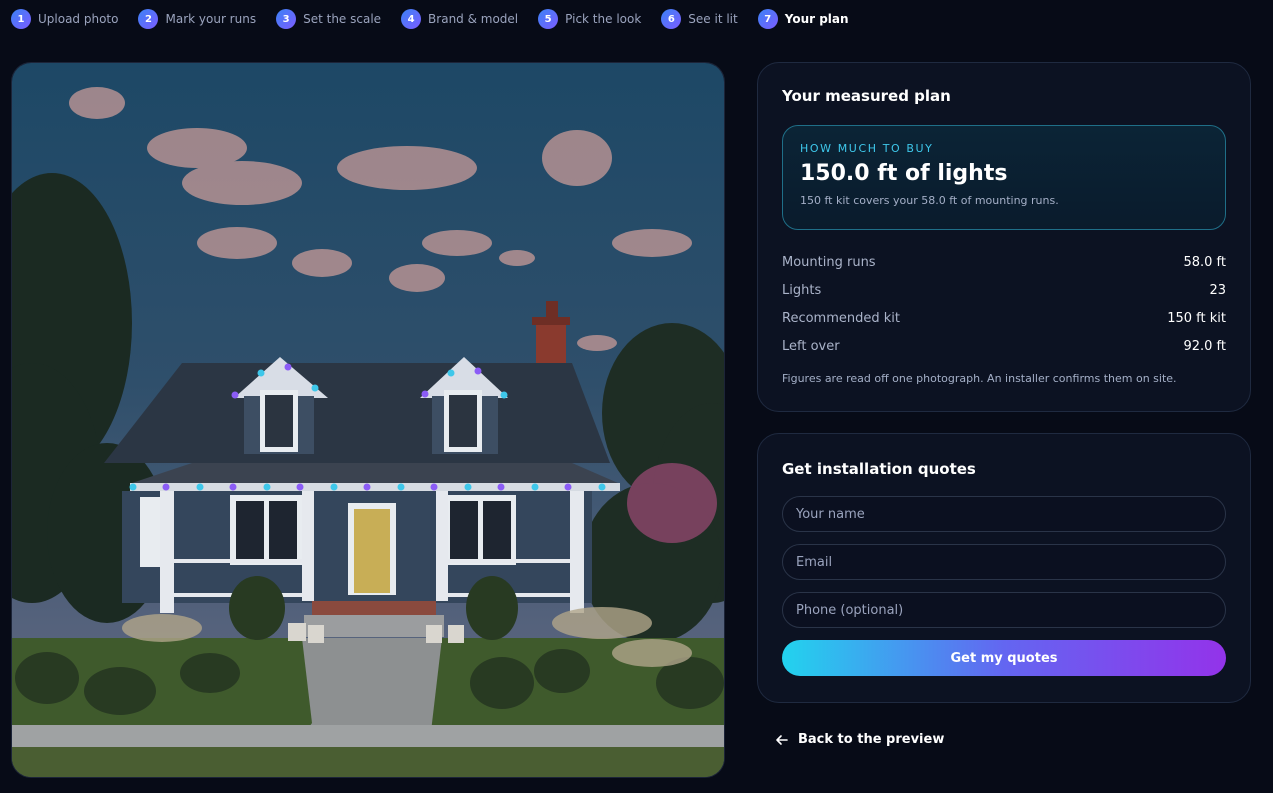 This screenshot has height=793, width=1273. Describe the element at coordinates (871, 739) in the screenshot. I see `back-label: Back to the preview` at that location.